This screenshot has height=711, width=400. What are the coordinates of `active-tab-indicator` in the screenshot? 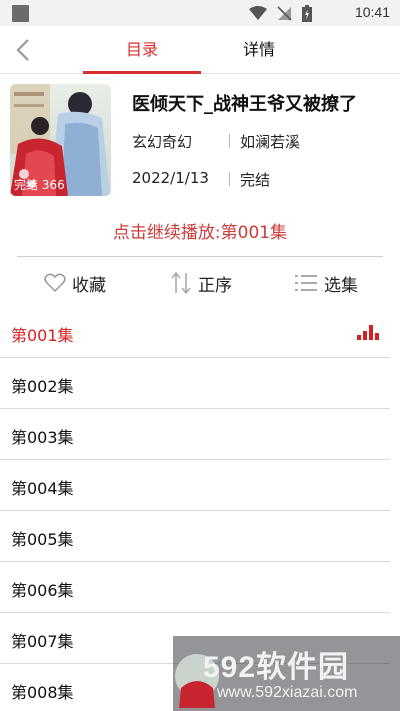 It's located at (142, 72).